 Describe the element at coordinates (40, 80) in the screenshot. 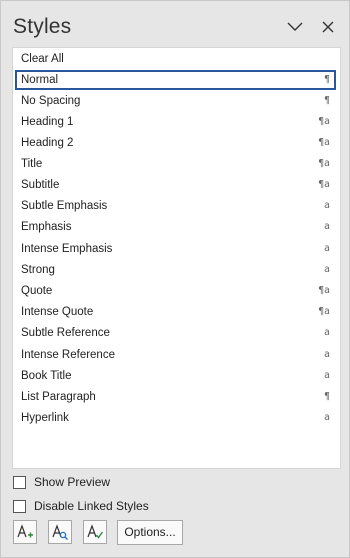

I see `style-item-label: Normal` at that location.